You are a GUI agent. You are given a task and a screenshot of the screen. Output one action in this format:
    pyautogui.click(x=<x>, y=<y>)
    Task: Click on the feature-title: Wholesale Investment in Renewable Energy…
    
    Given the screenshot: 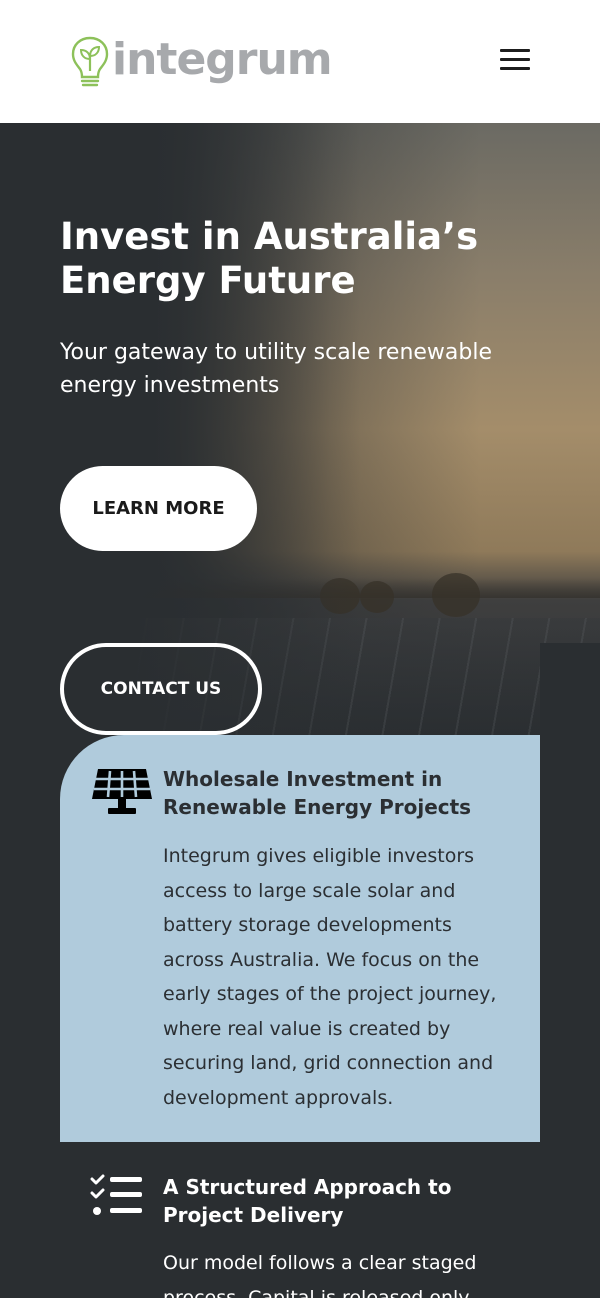 What is the action you would take?
    pyautogui.click(x=317, y=793)
    